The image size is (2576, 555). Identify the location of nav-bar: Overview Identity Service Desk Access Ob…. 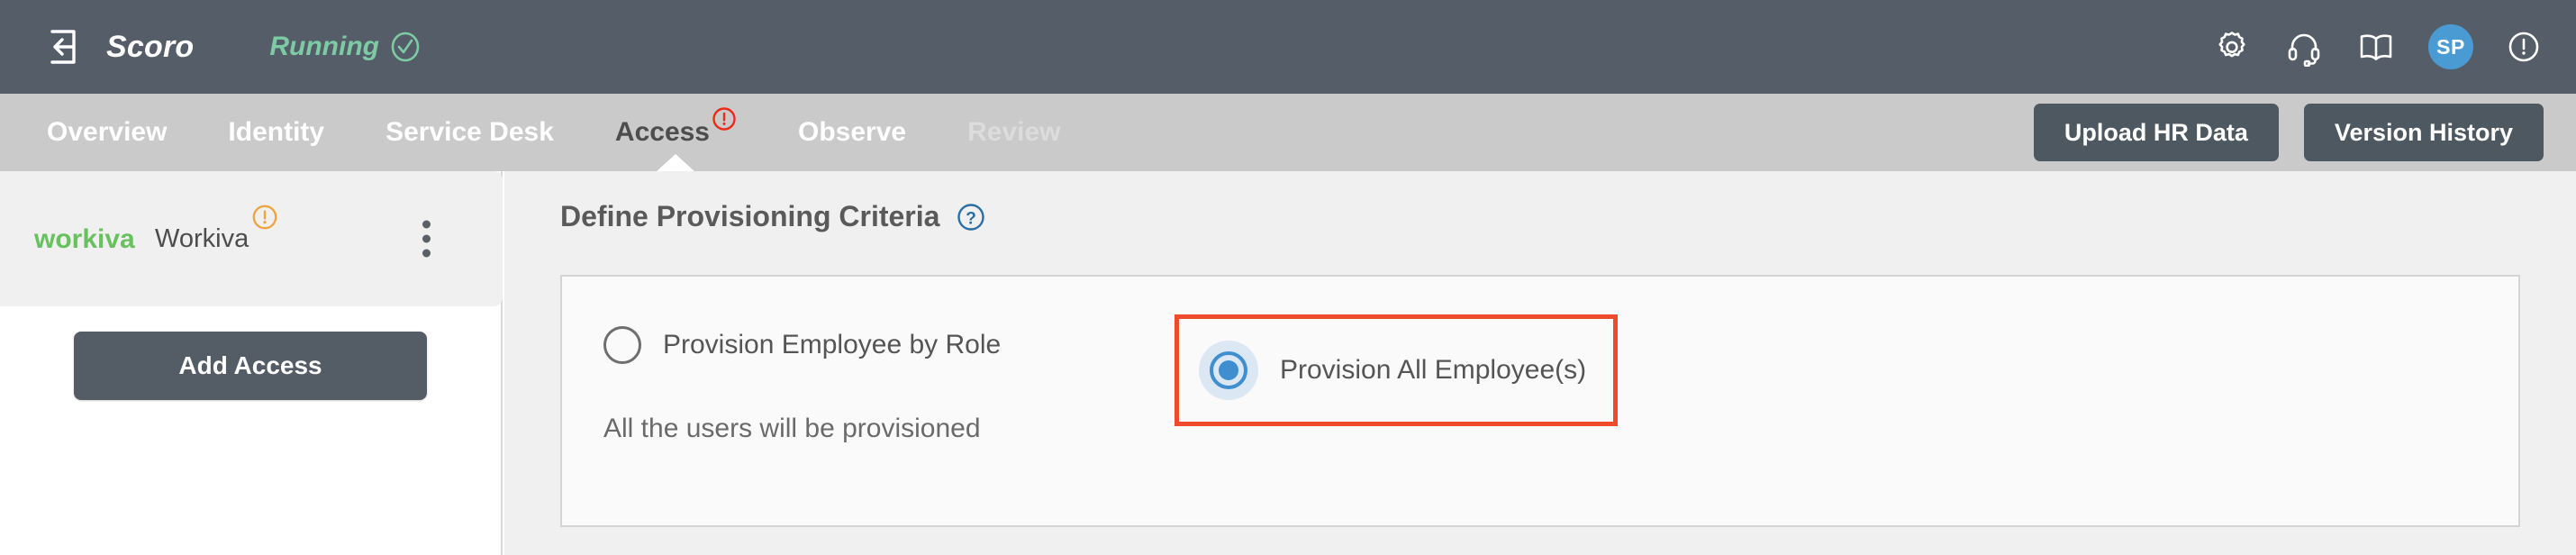
(1288, 133).